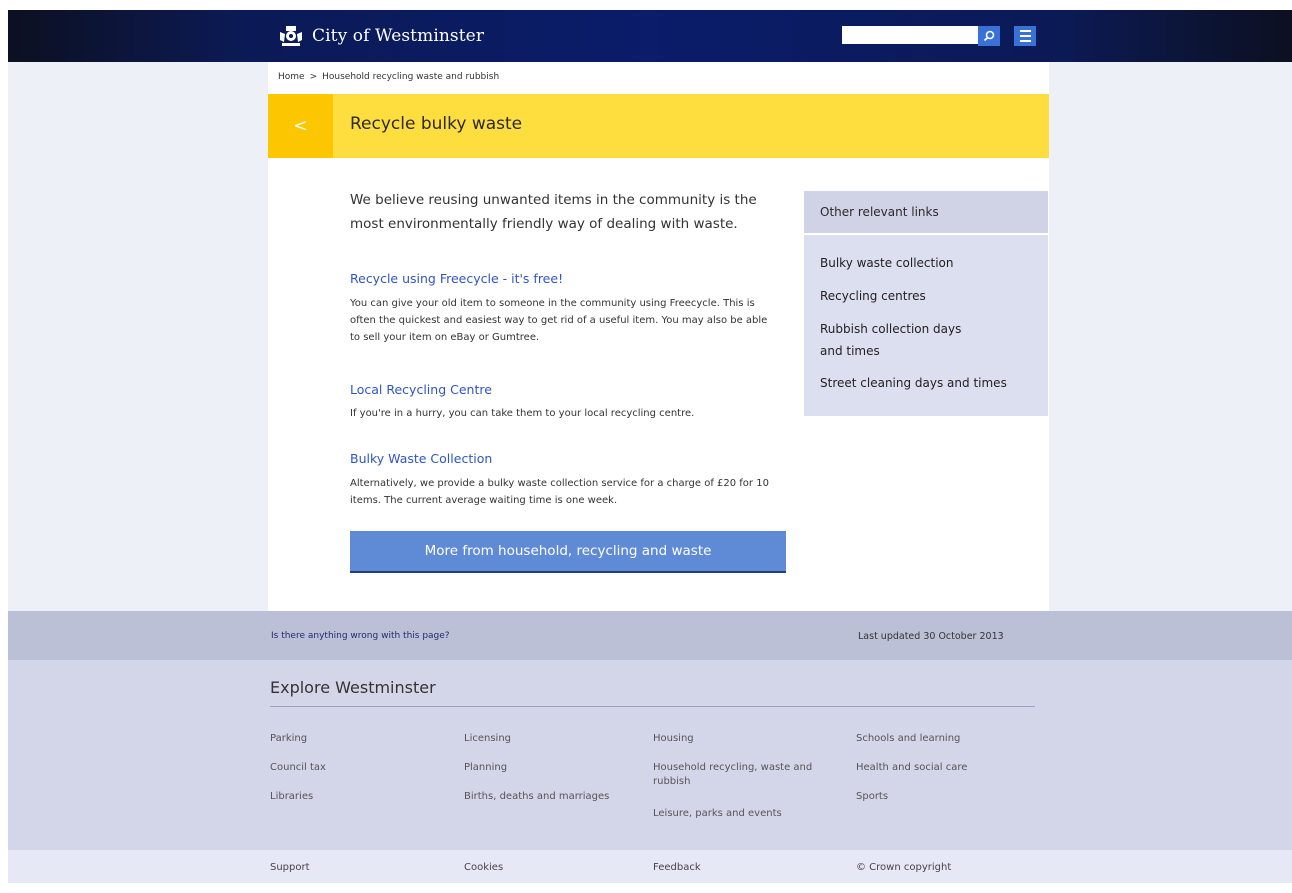  Describe the element at coordinates (738, 739) in the screenshot. I see `explore-link-housing: Housing` at that location.